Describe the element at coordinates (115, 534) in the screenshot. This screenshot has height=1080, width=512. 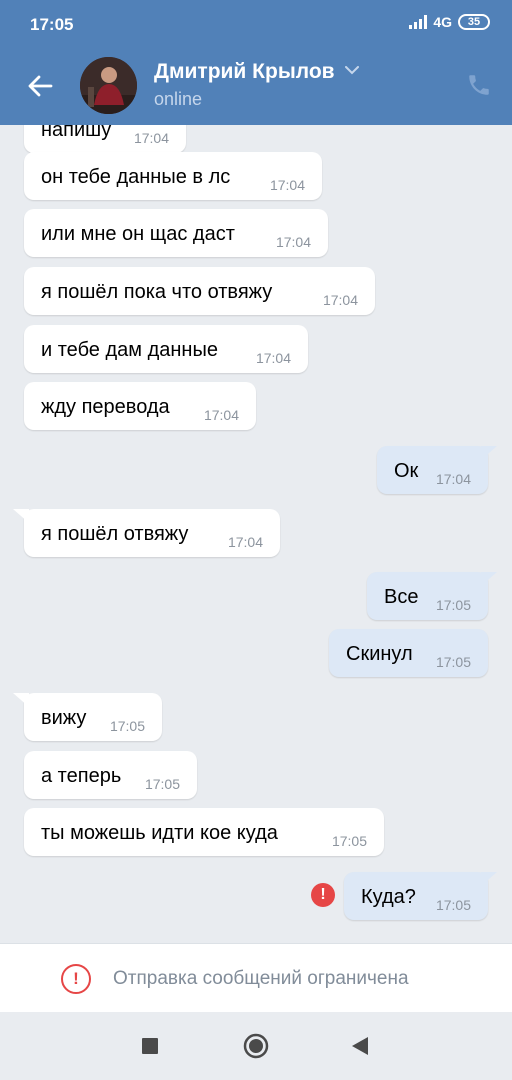
I see `message-text: я пошёл отвяжу` at that location.